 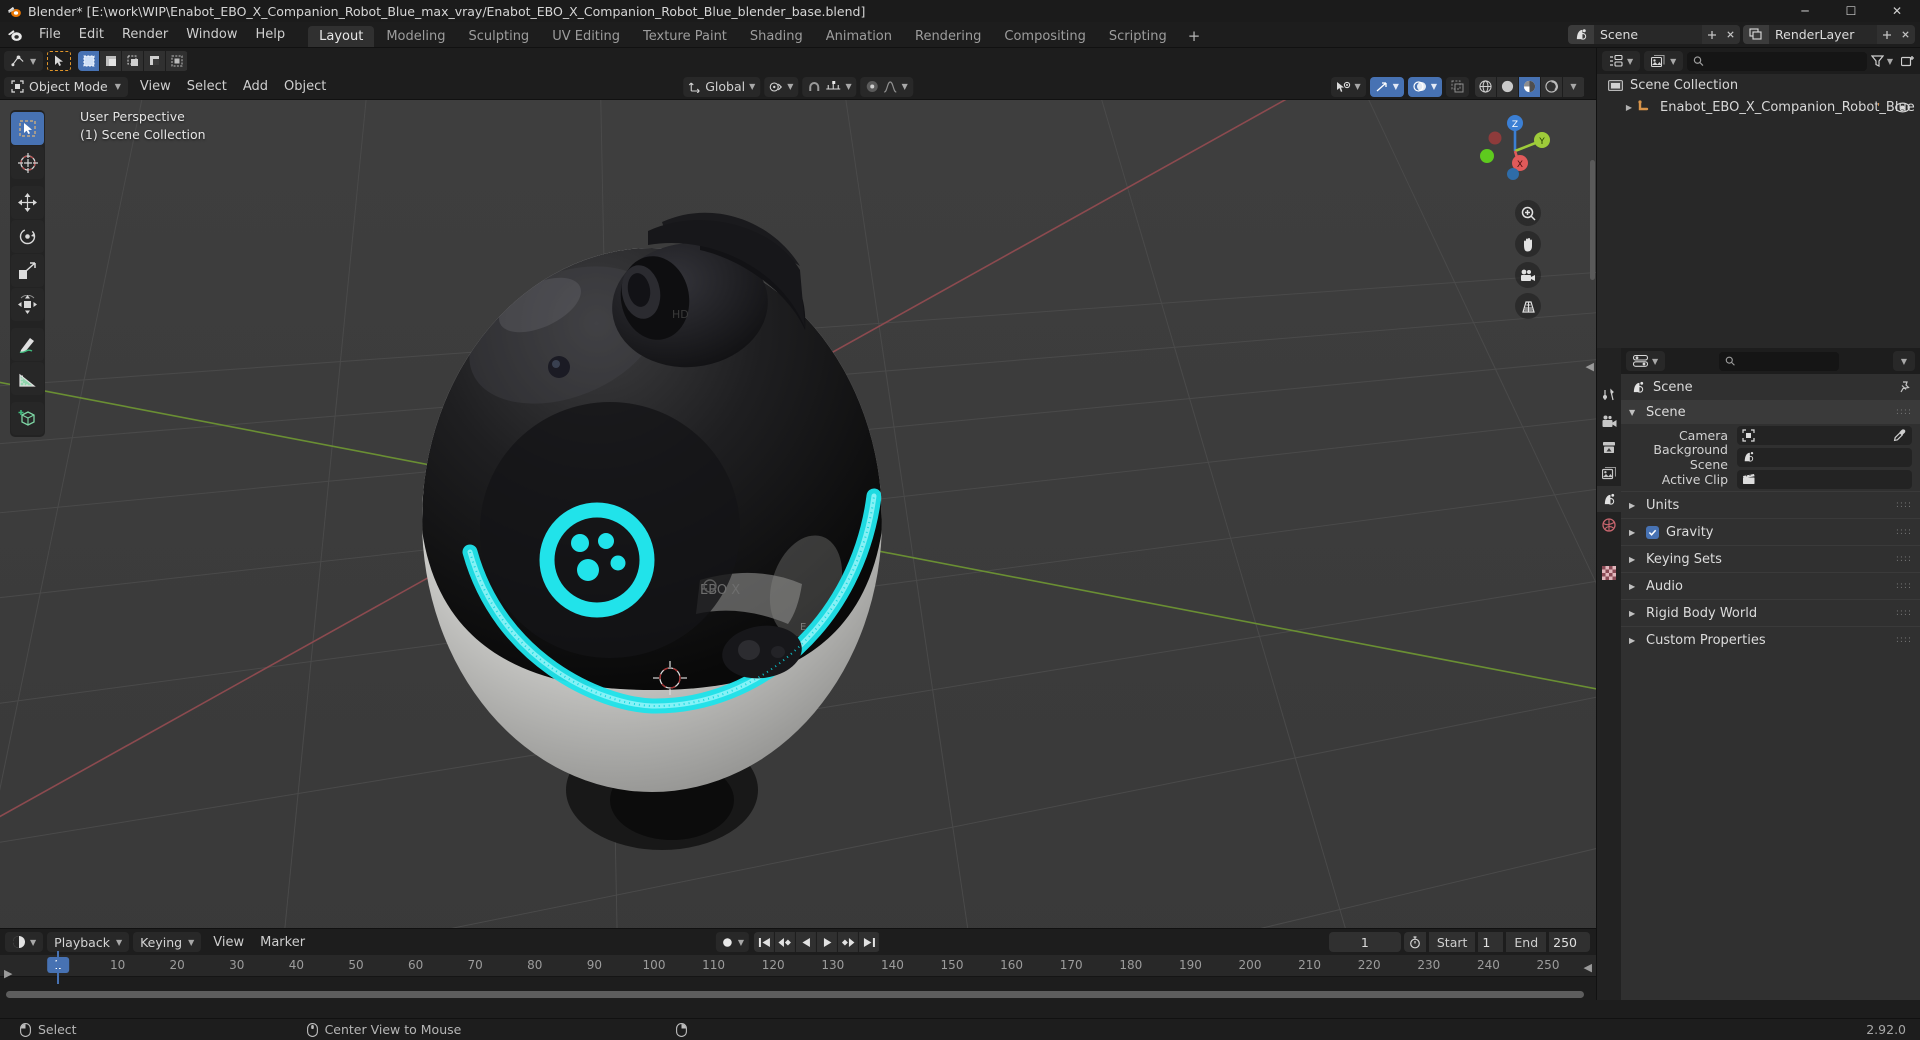 I want to click on cursor-tool, so click(x=27, y=162).